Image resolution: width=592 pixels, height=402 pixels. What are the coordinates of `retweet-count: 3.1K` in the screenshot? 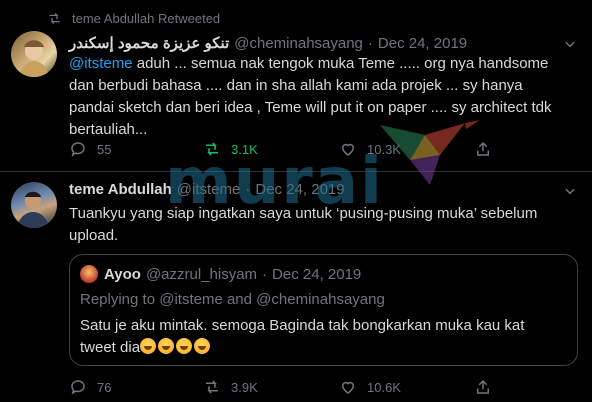 It's located at (244, 149).